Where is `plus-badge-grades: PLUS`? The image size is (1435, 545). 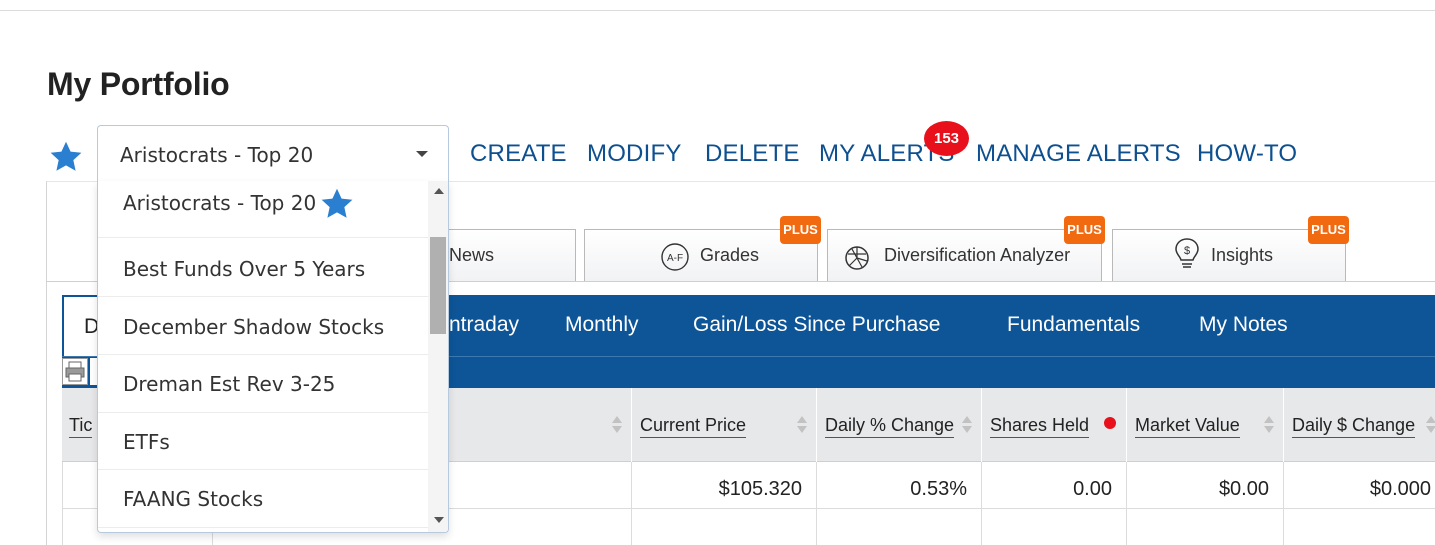 plus-badge-grades: PLUS is located at coordinates (800, 230).